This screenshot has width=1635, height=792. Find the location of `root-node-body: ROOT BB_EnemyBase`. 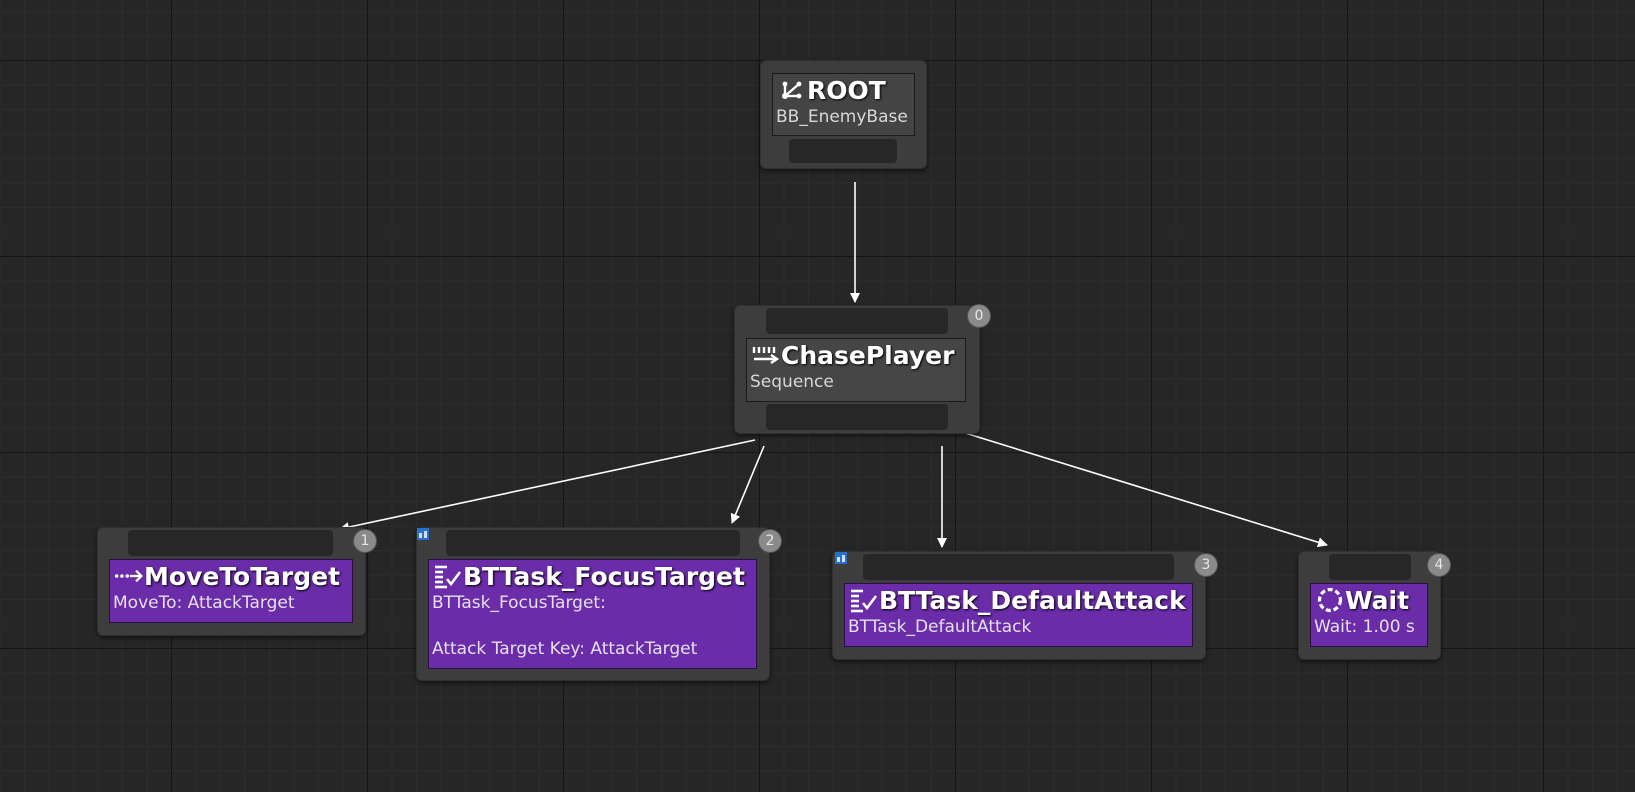

root-node-body: ROOT BB_EnemyBase is located at coordinates (843, 104).